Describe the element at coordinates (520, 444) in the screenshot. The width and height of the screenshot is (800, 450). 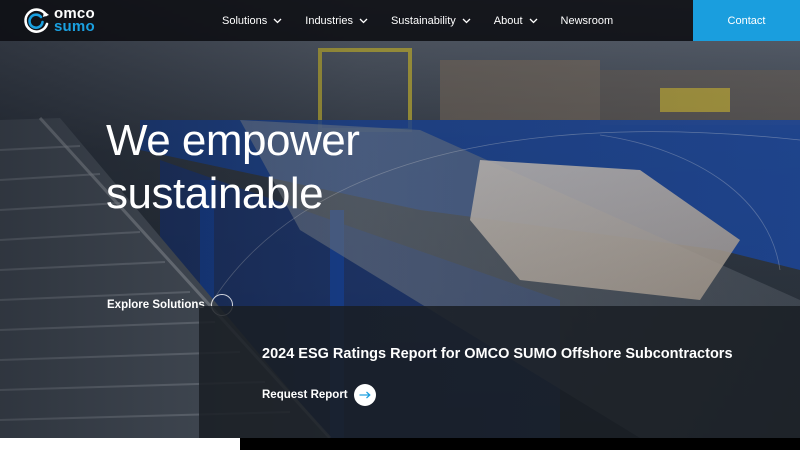
I see `bottom-strip-dark` at that location.